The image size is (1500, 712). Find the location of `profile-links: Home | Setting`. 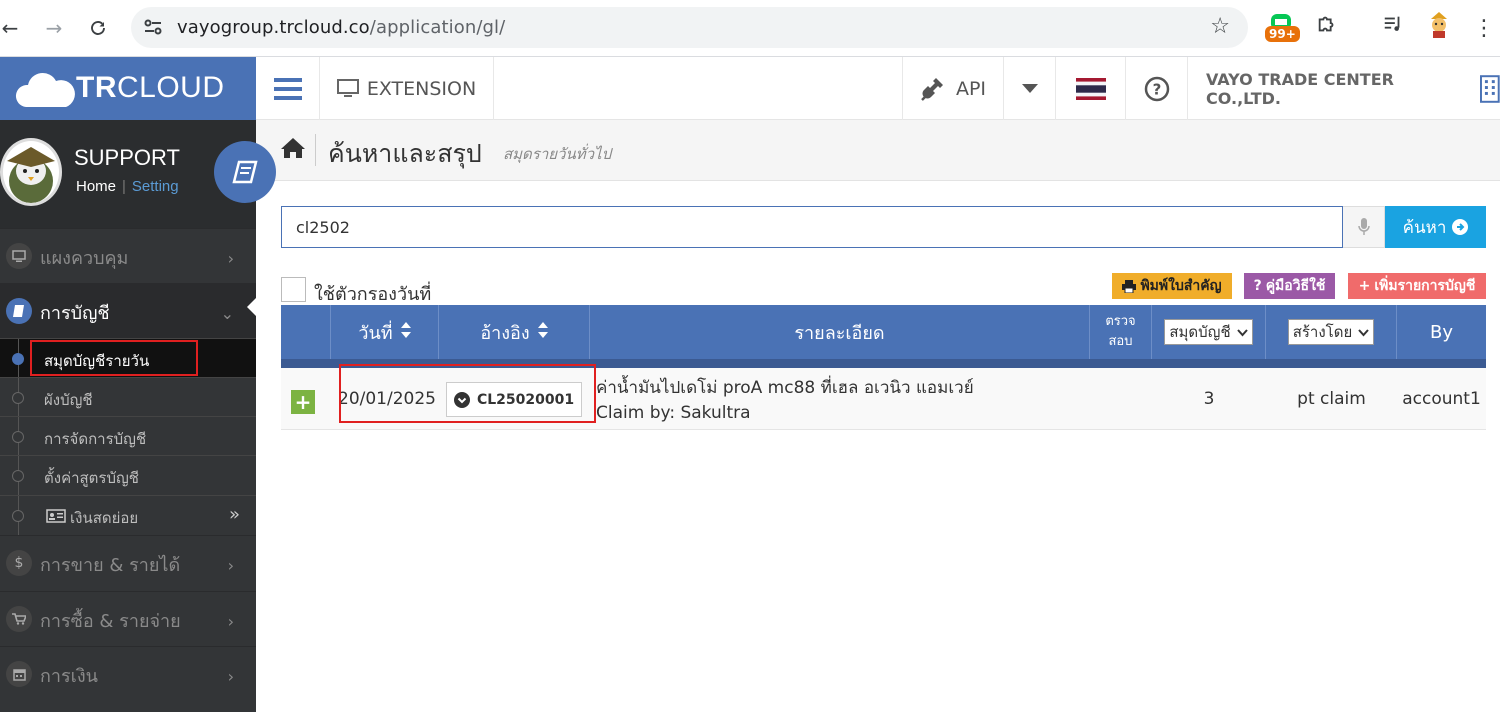

profile-links: Home | Setting is located at coordinates (127, 186).